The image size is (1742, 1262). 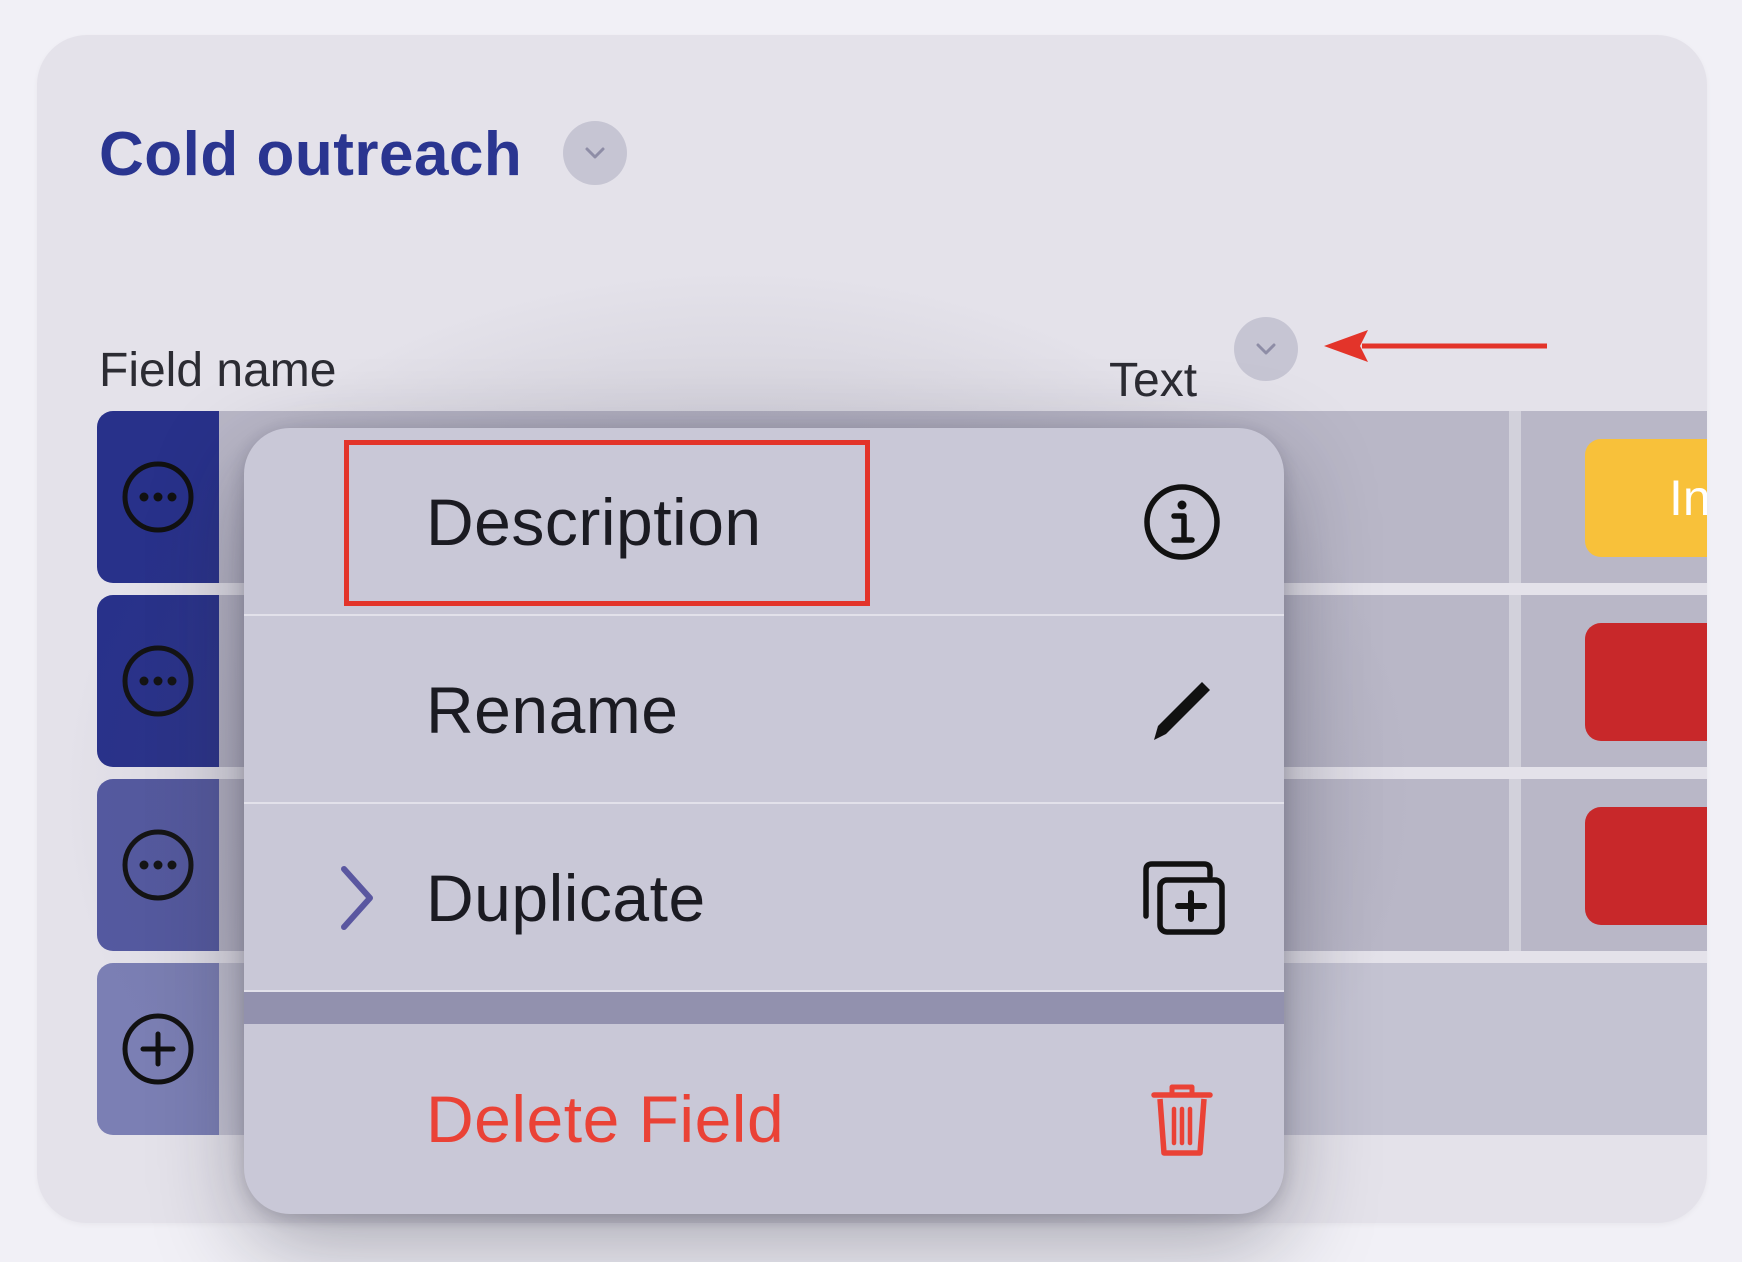 I want to click on annotation-highlight-box, so click(x=607, y=523).